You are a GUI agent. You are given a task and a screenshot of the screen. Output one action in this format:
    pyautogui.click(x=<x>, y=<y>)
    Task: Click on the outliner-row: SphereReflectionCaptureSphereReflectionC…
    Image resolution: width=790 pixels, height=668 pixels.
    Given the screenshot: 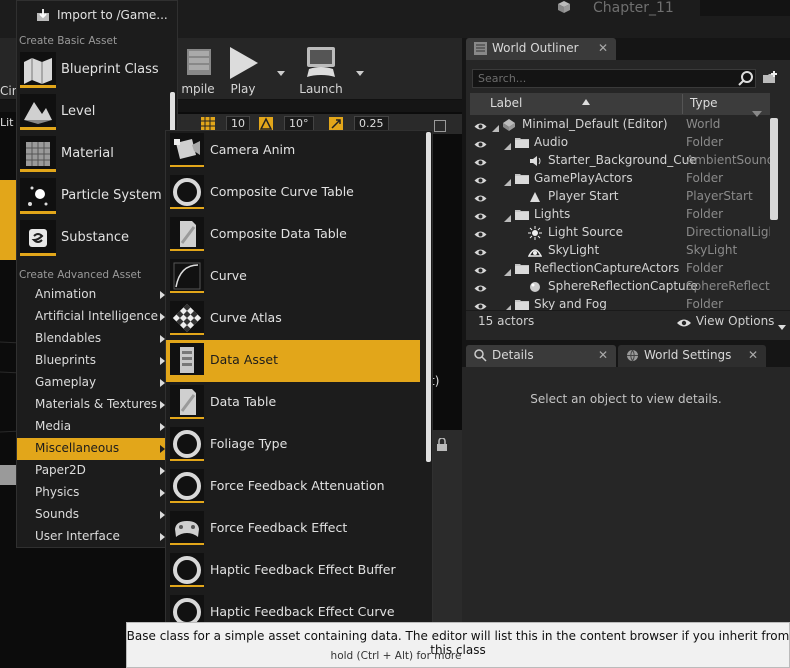 What is the action you would take?
    pyautogui.click(x=620, y=287)
    